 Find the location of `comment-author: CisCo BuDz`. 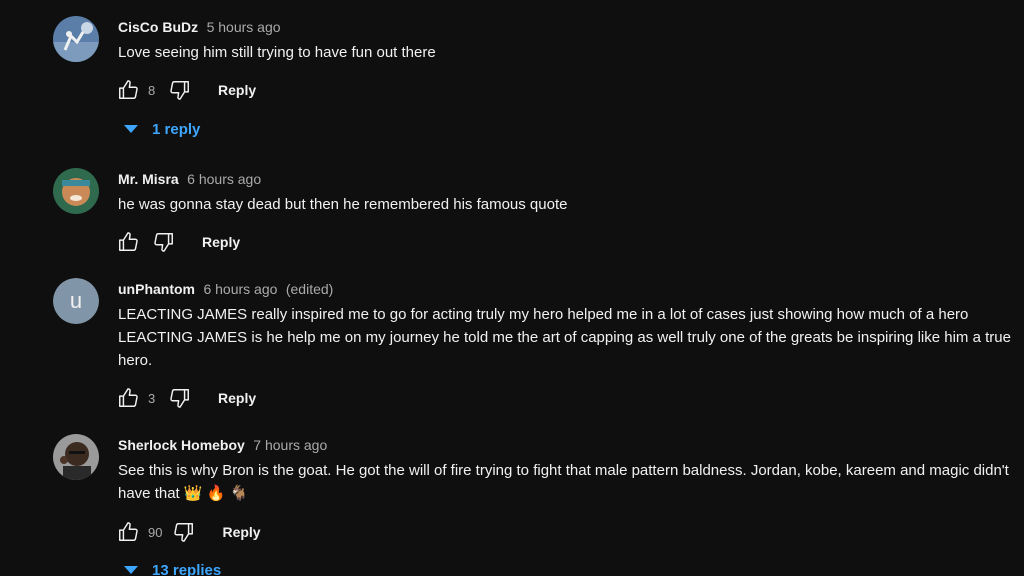

comment-author: CisCo BuDz is located at coordinates (158, 27).